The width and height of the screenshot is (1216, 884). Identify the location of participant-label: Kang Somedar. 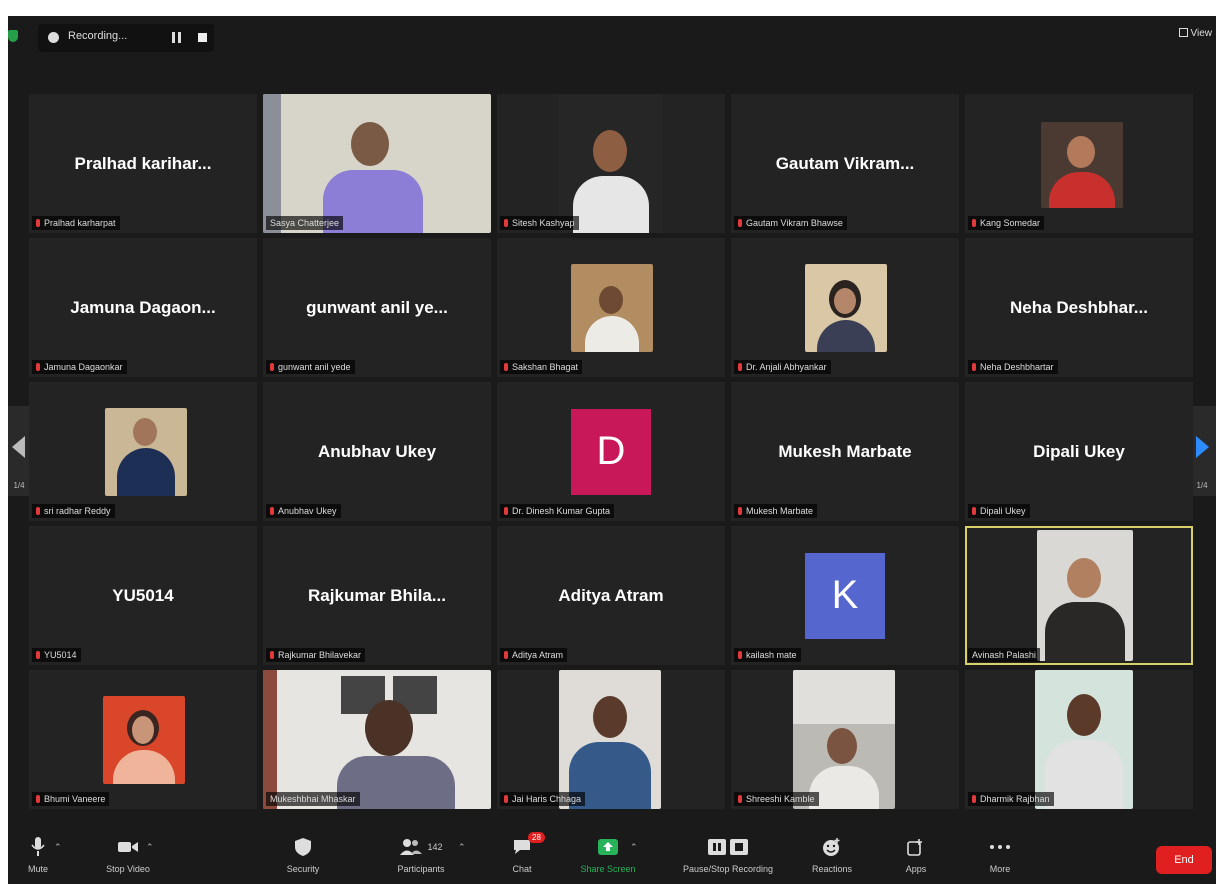
(1006, 223).